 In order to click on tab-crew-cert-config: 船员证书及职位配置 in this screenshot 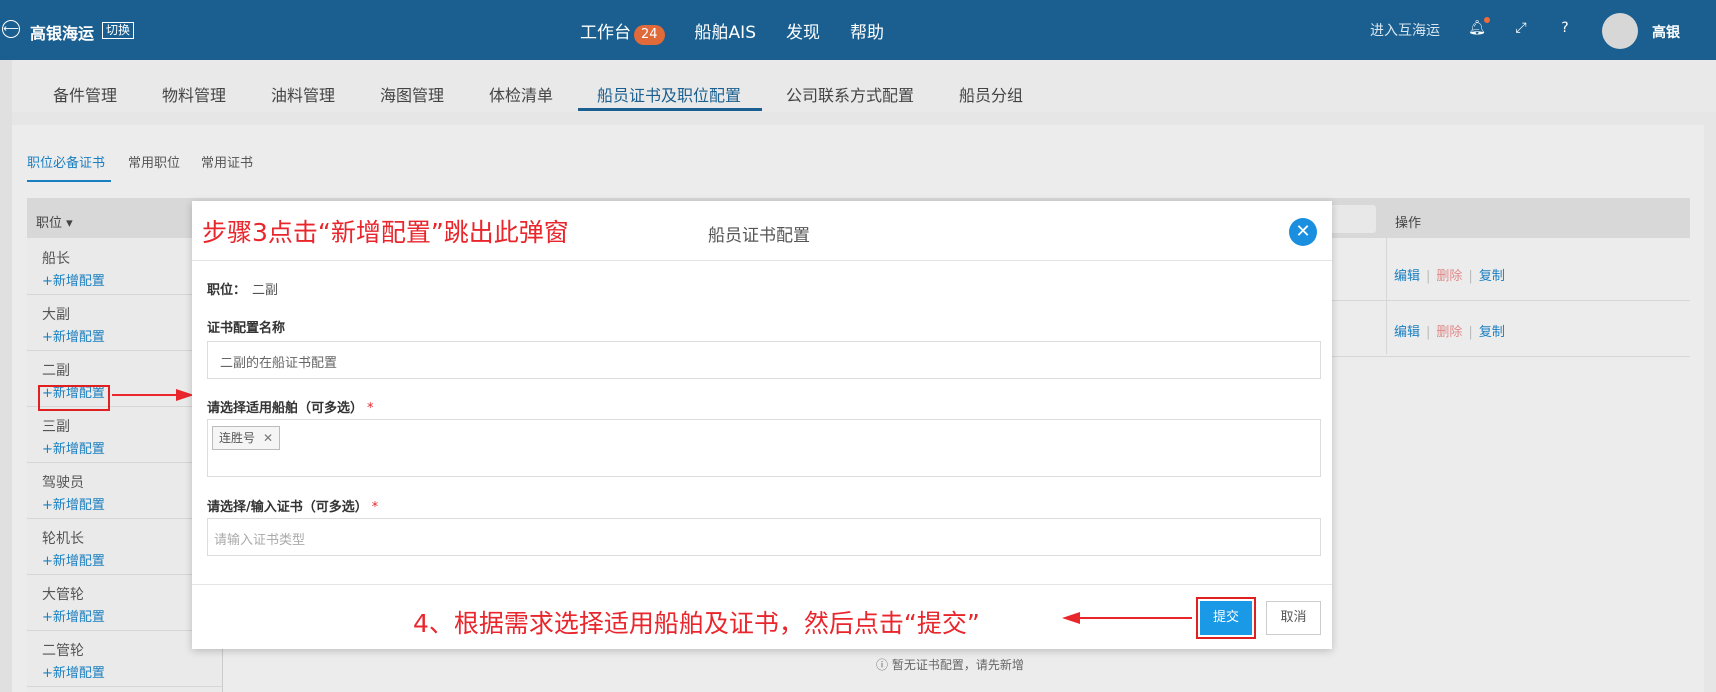, I will do `click(669, 94)`.